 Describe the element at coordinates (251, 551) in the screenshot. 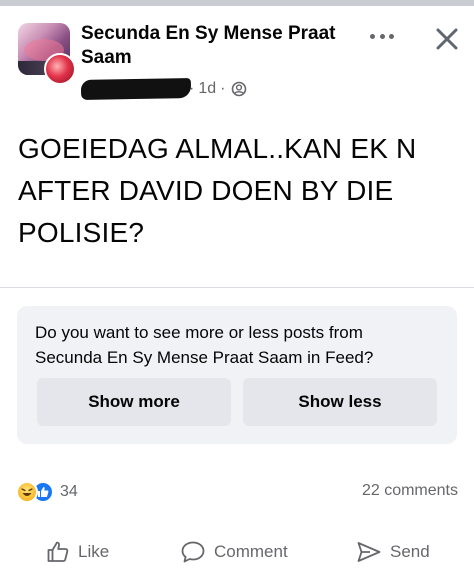

I see `comment-label: Comment` at that location.